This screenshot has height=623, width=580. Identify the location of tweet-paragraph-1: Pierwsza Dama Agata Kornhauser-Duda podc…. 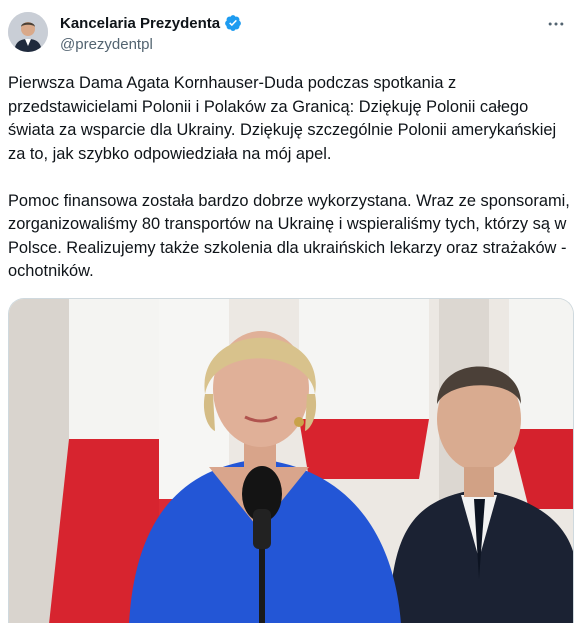
(282, 118).